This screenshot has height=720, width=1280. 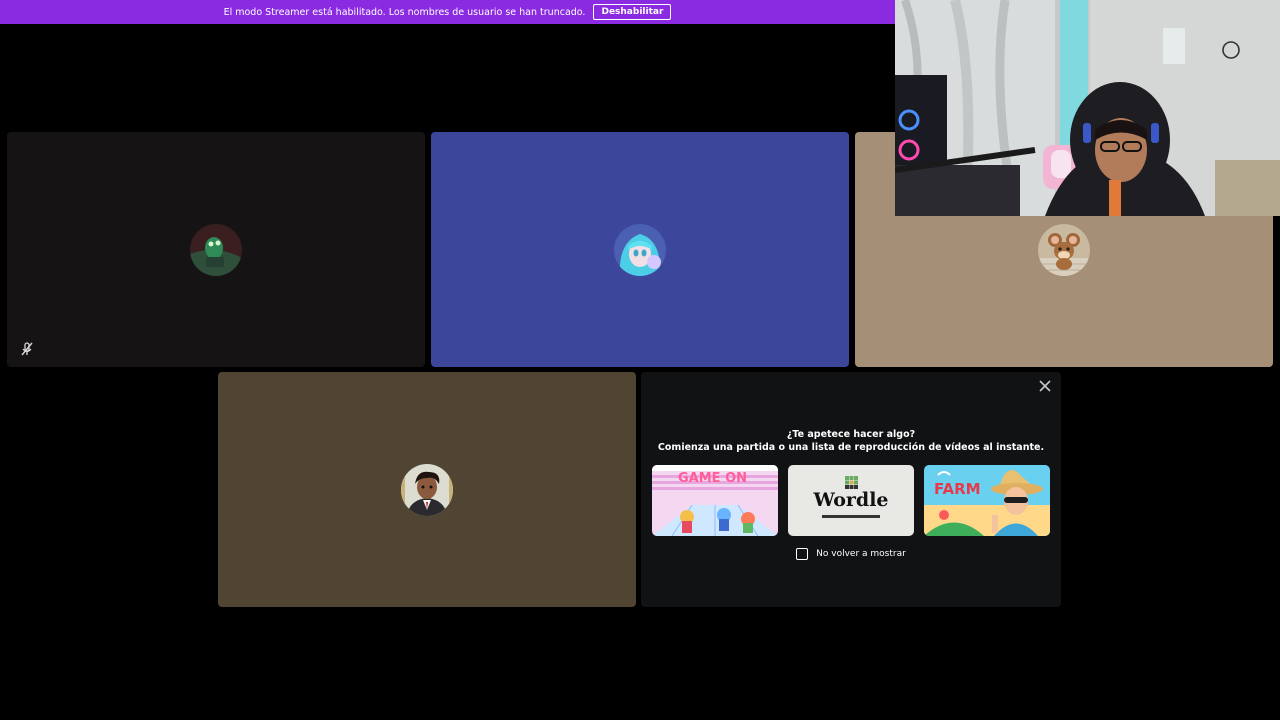 I want to click on webcam-overlay, so click(x=1087, y=108).